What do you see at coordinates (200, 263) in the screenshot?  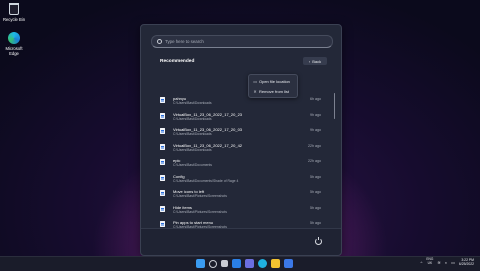 I see `windows-start-icon` at bounding box center [200, 263].